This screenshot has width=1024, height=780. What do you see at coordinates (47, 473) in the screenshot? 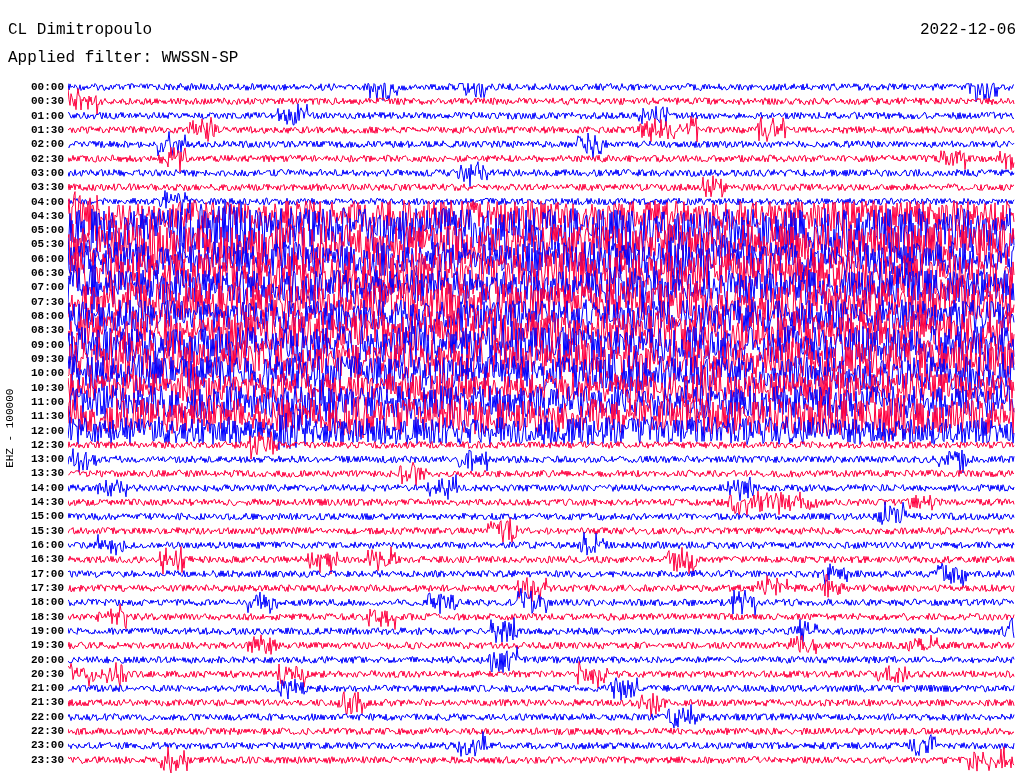
I see `time-label: 13:30` at bounding box center [47, 473].